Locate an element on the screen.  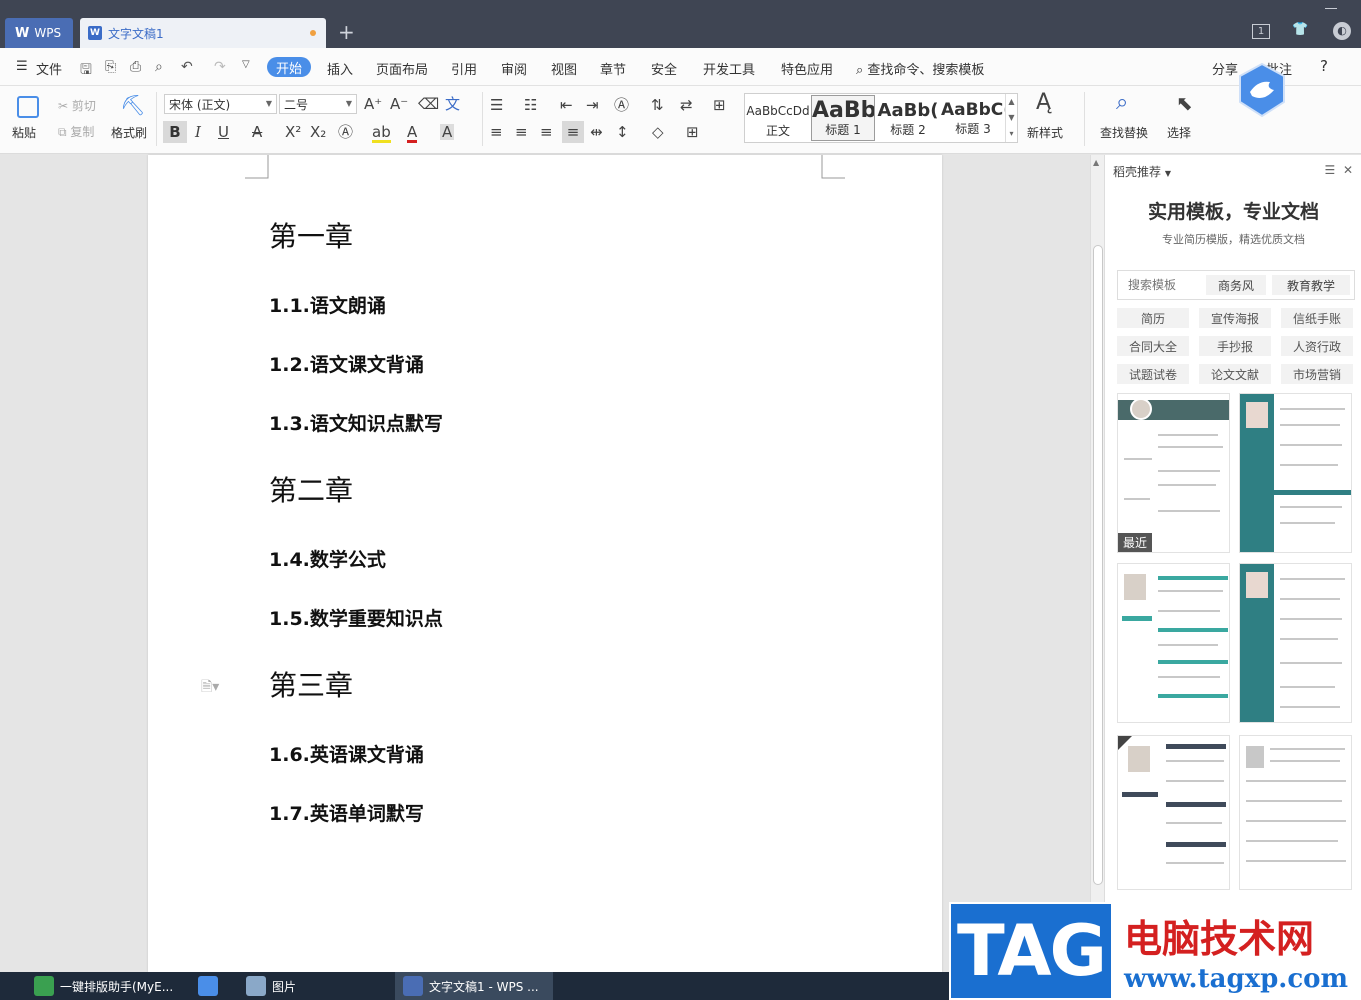
copy-button: ⧉ 复制 is located at coordinates (76, 131).